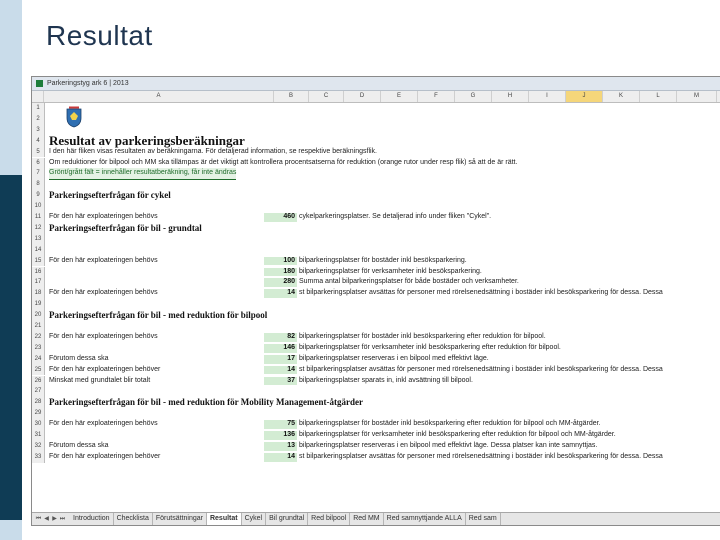 This screenshot has width=720, height=540. I want to click on cell-label: Minskat med grundtalet blir totalt, so click(99, 381).